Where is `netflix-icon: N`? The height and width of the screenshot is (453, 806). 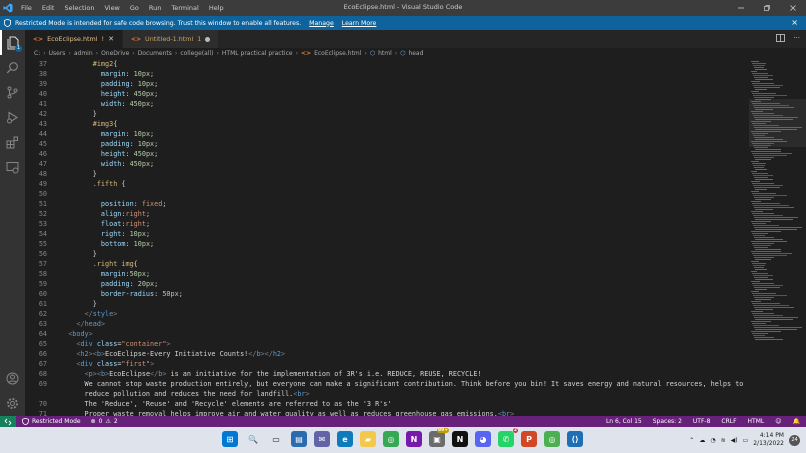
netflix-icon: N is located at coordinates (460, 439).